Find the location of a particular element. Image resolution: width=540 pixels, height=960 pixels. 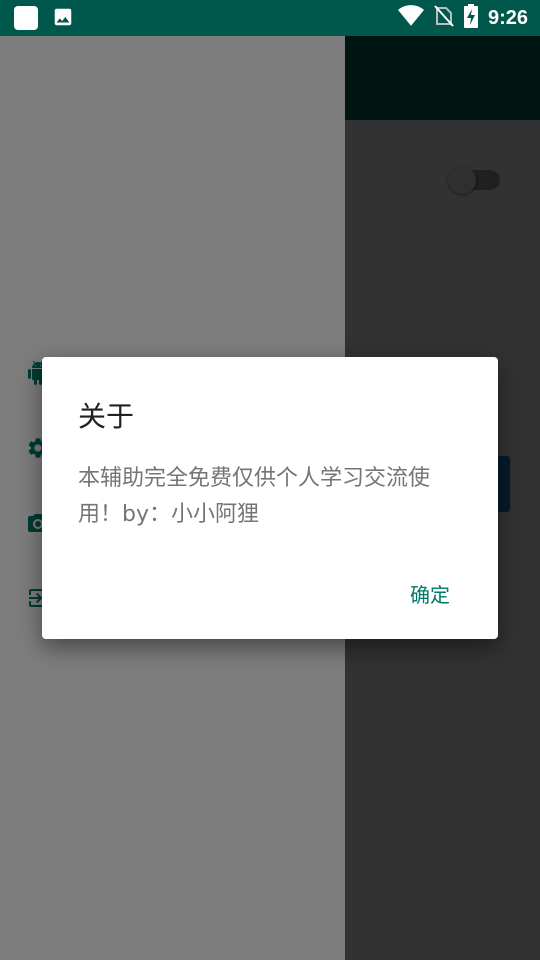

app-notification-icon is located at coordinates (26, 18).